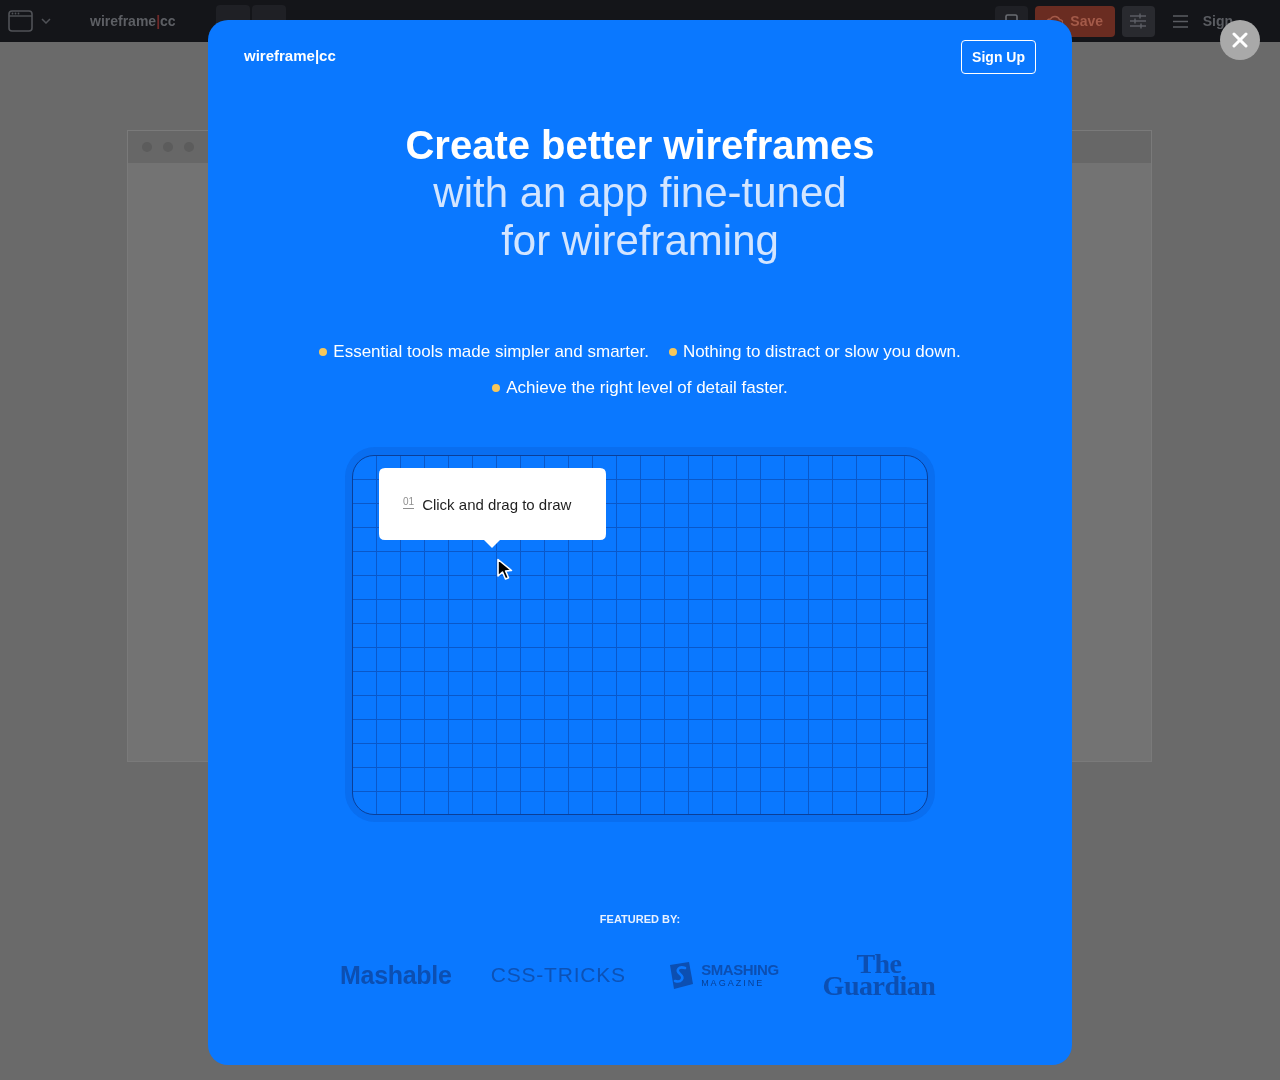  What do you see at coordinates (46, 21) in the screenshot?
I see `caret-icon` at bounding box center [46, 21].